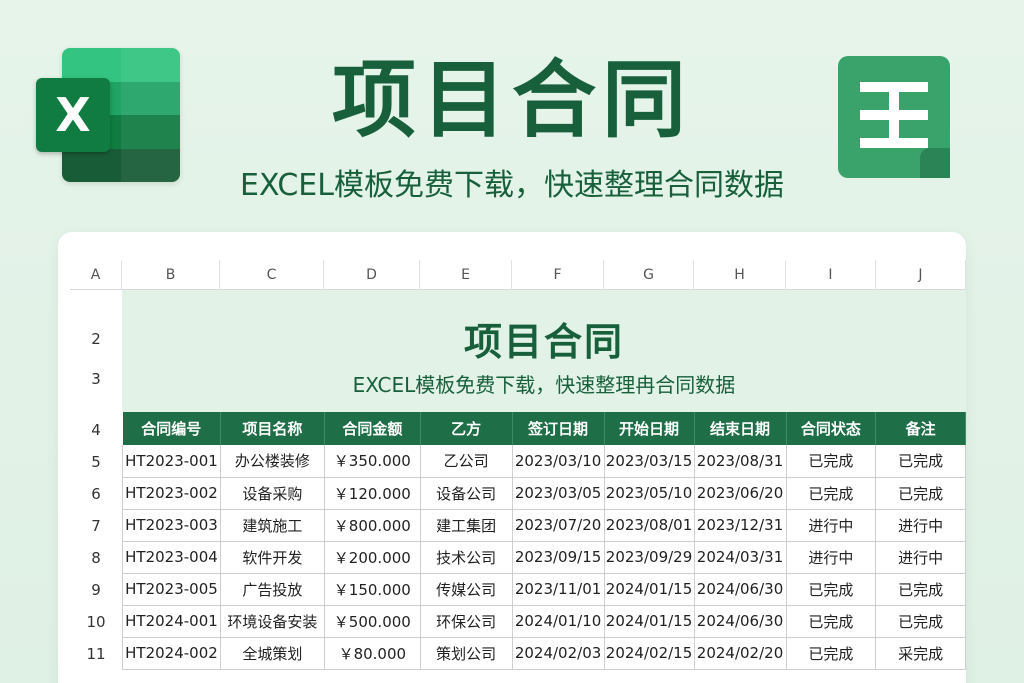  I want to click on table-cell: 2023/07/20, so click(558, 525).